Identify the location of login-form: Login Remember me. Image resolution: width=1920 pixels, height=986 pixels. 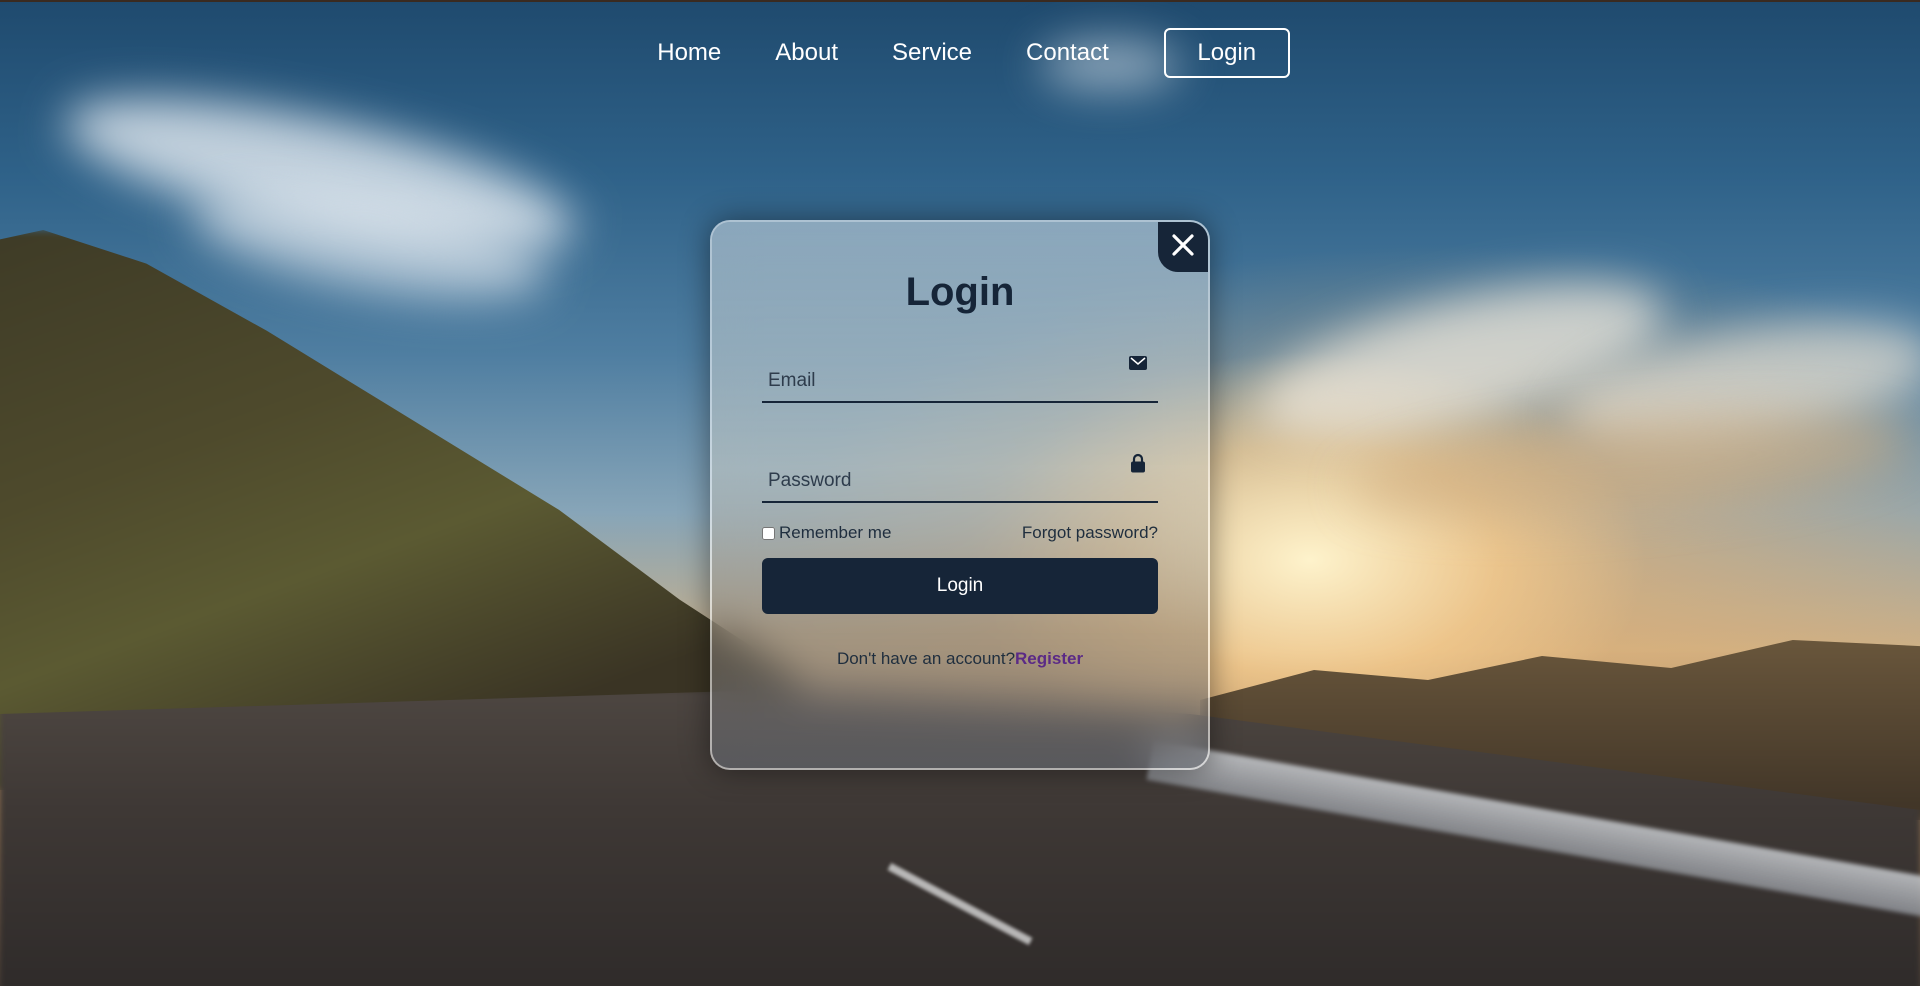
(960, 495).